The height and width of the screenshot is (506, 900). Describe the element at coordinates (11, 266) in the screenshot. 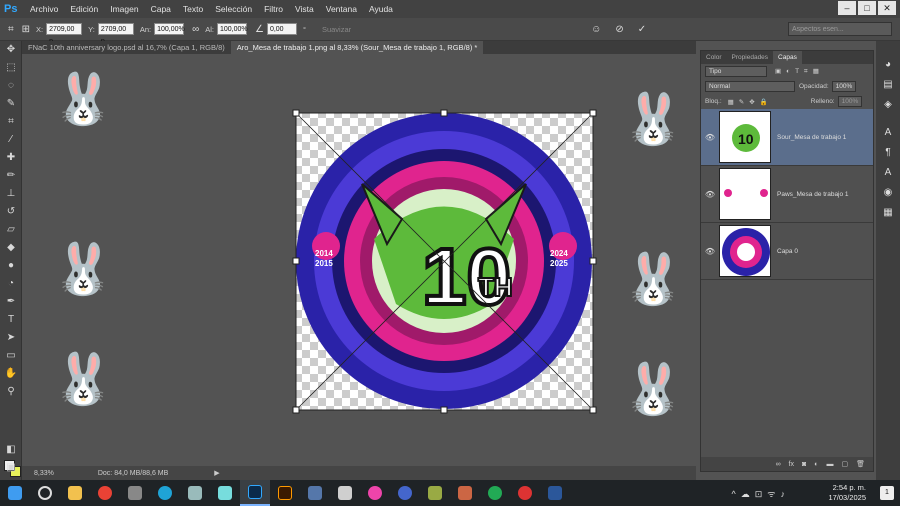

I see `blur-tool-icon: ●` at that location.